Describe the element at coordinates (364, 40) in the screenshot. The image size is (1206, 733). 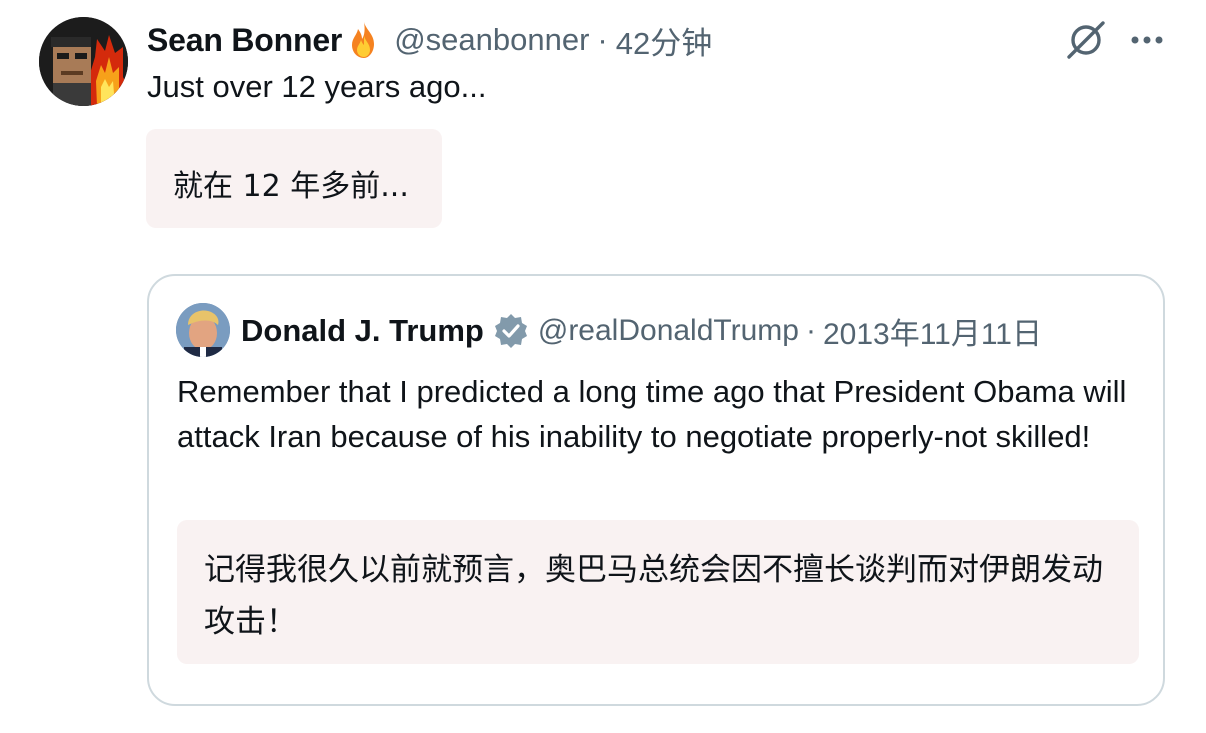
I see `fire-icon` at that location.